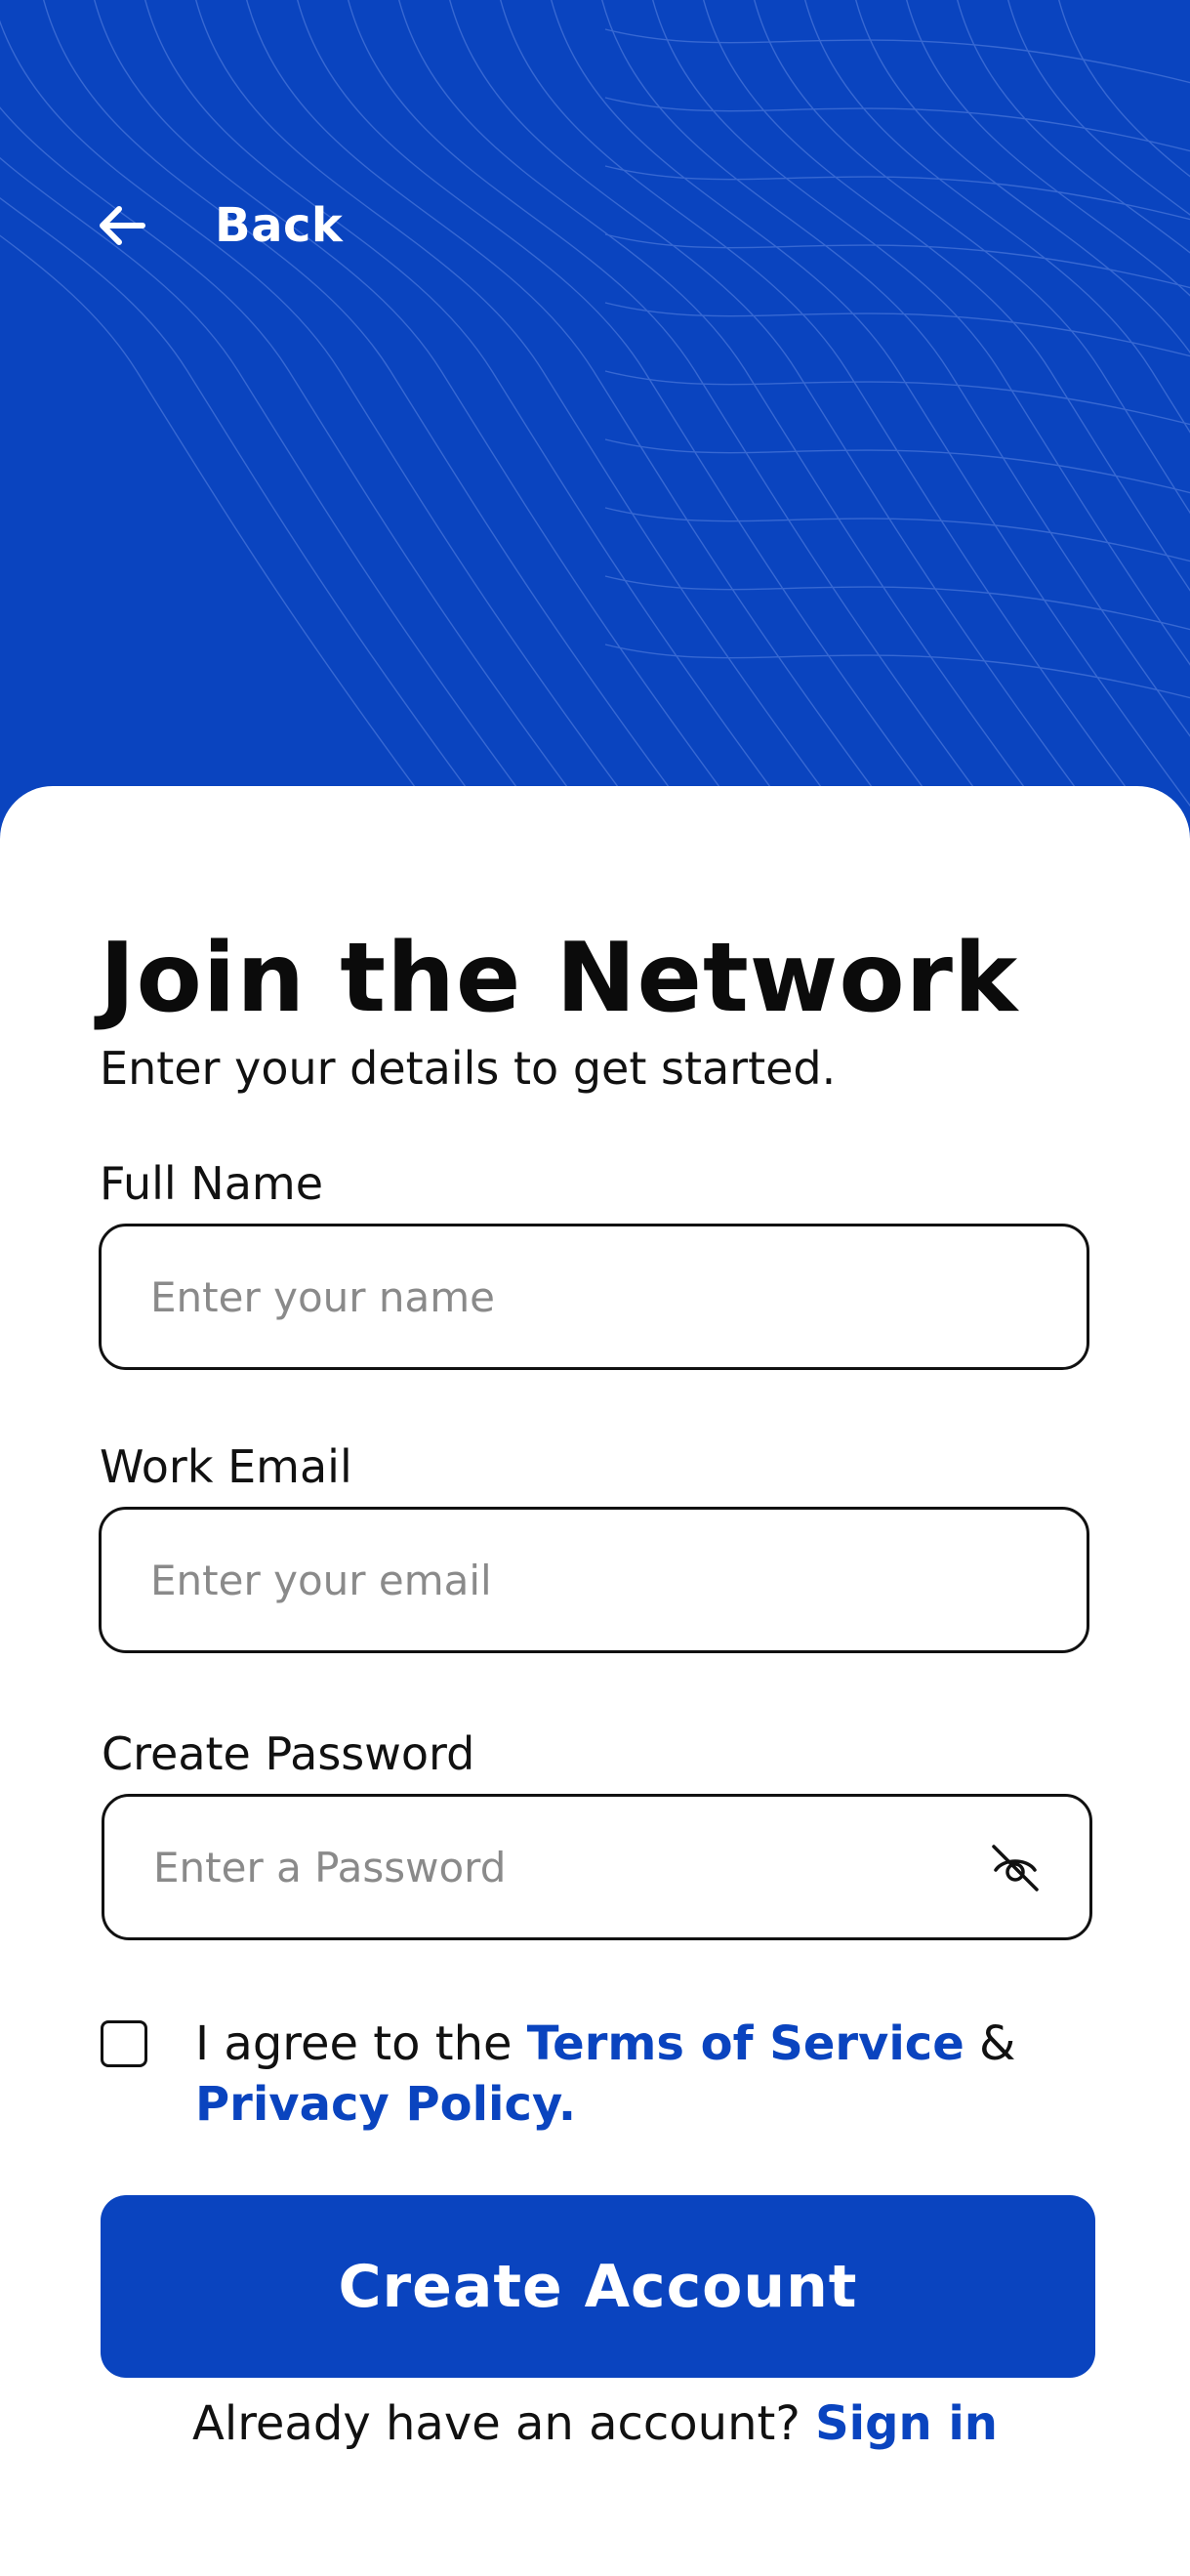 This screenshot has width=1190, height=2576. I want to click on password-label: Create Password, so click(288, 1754).